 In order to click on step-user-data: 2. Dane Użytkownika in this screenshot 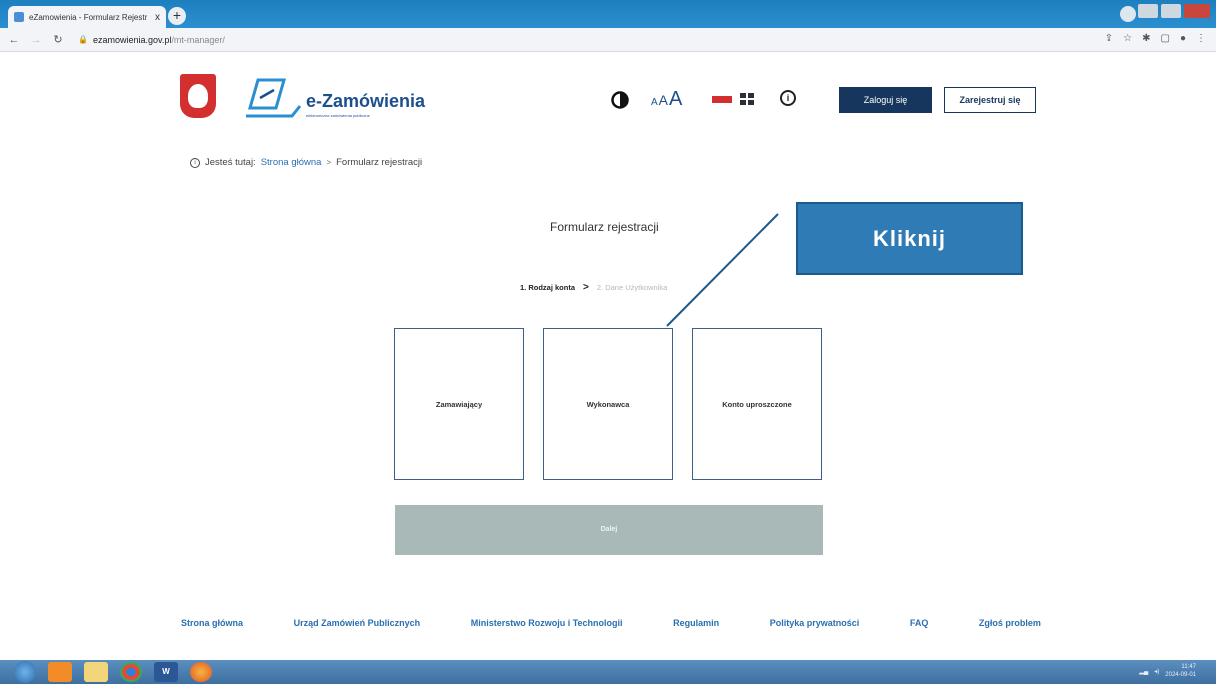, I will do `click(632, 287)`.